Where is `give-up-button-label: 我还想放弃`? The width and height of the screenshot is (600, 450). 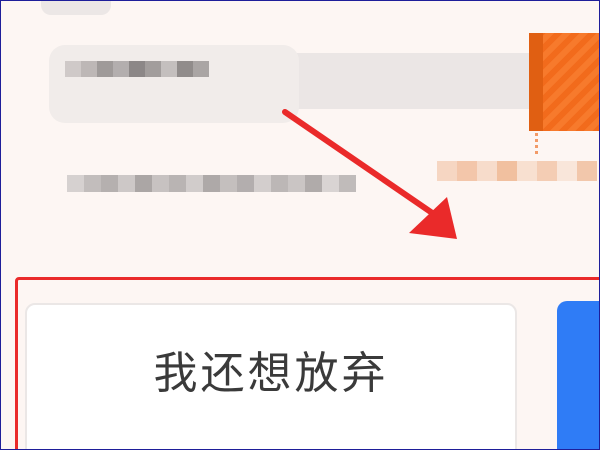
give-up-button-label: 我还想放弃 is located at coordinates (271, 373).